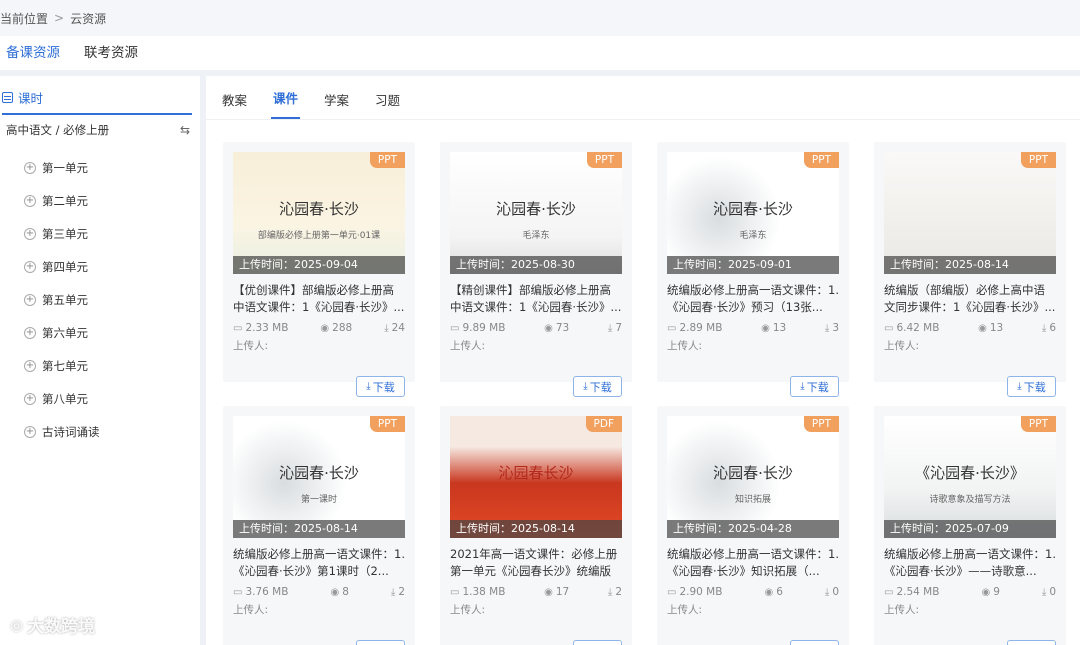 This screenshot has width=1080, height=645. Describe the element at coordinates (7, 97) in the screenshot. I see `calendar-icon` at that location.